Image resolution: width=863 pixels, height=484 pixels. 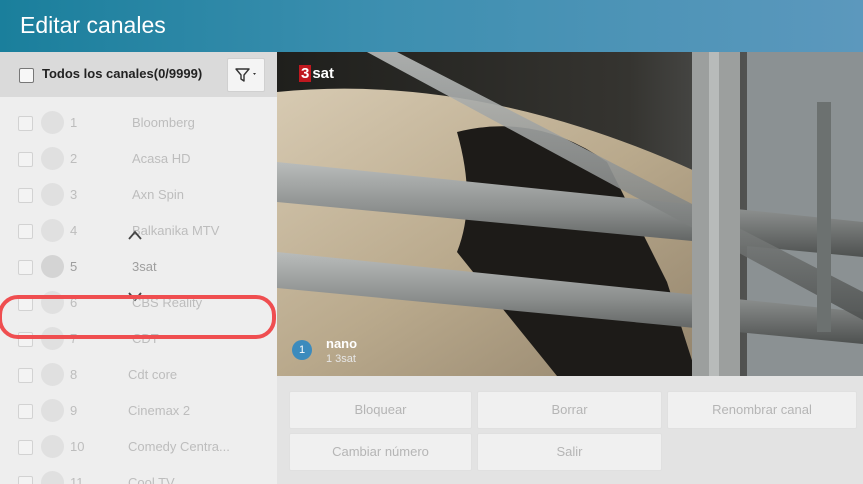 I want to click on channel-number: 4, so click(x=74, y=230).